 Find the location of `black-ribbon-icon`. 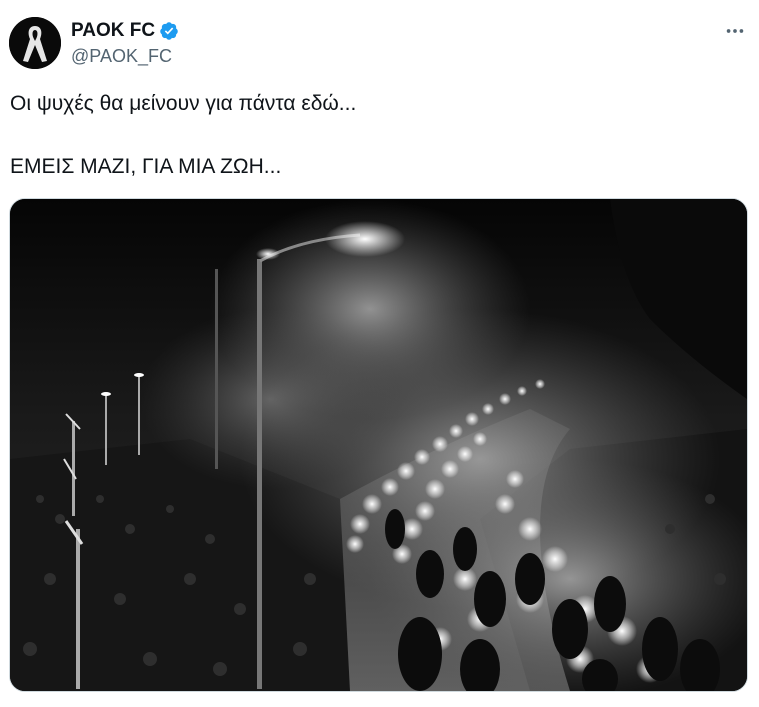

black-ribbon-icon is located at coordinates (35, 43).